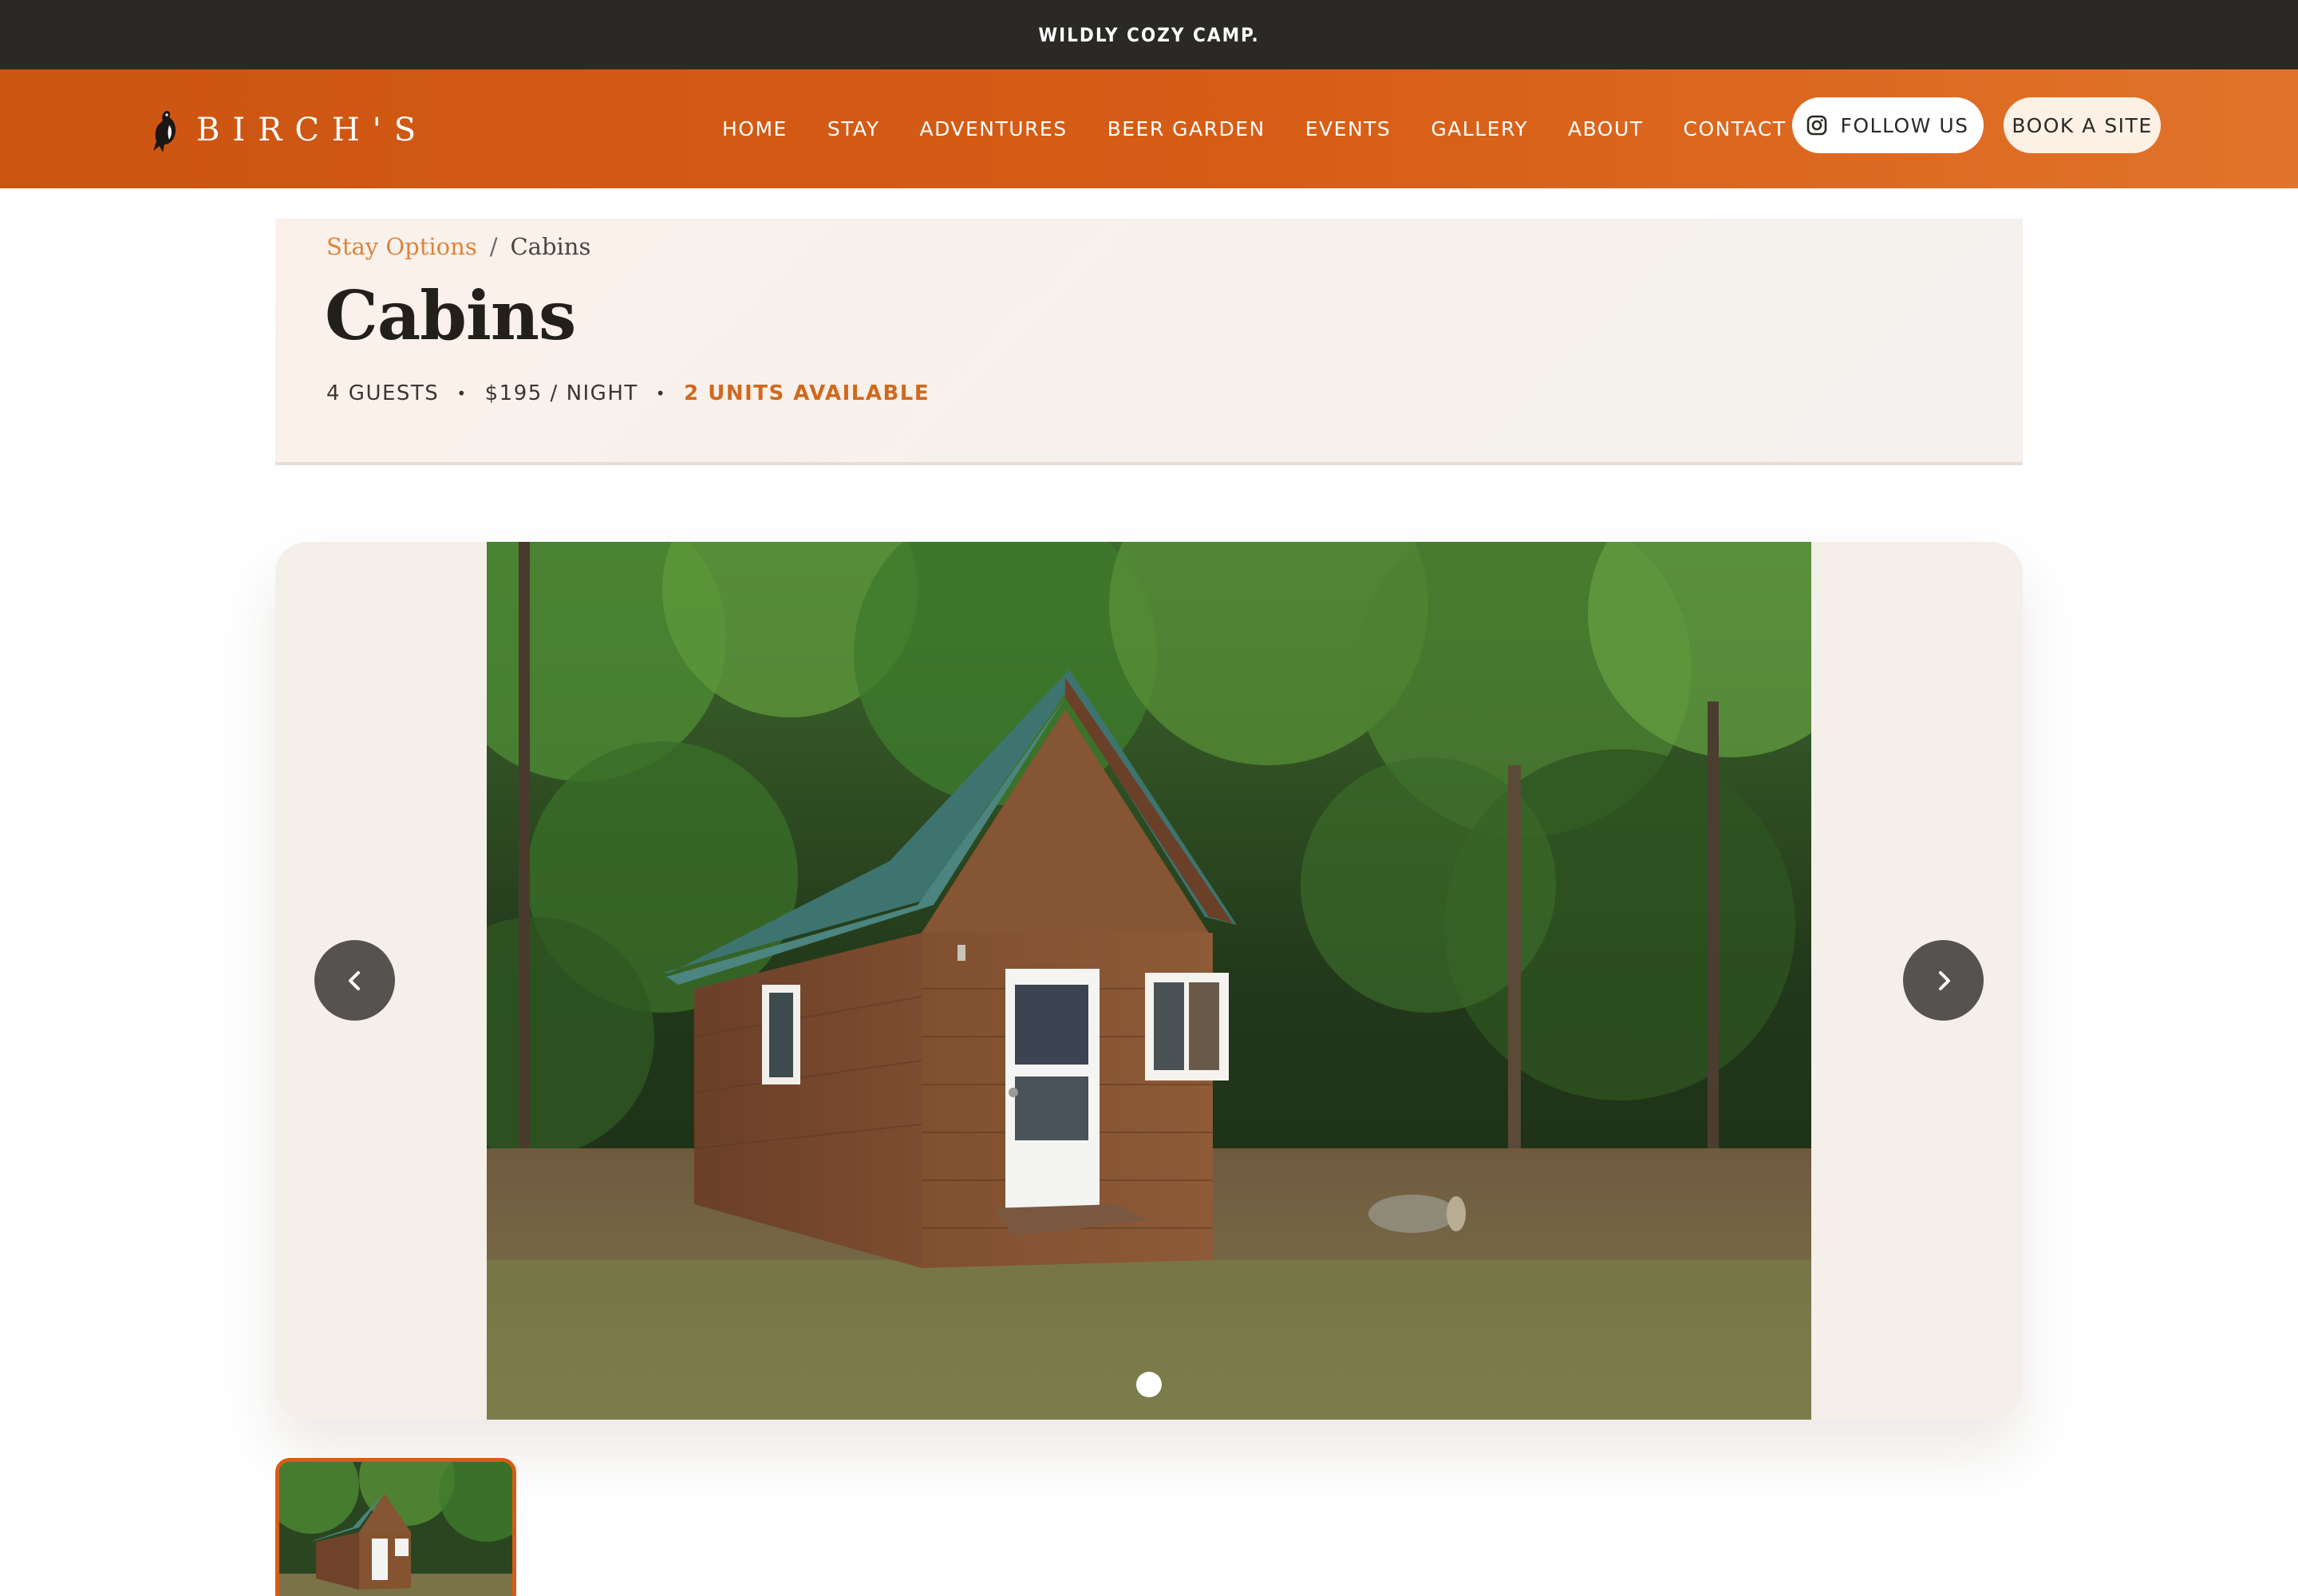 The image size is (2298, 1596). What do you see at coordinates (854, 128) in the screenshot?
I see `nav-stay: STAY` at bounding box center [854, 128].